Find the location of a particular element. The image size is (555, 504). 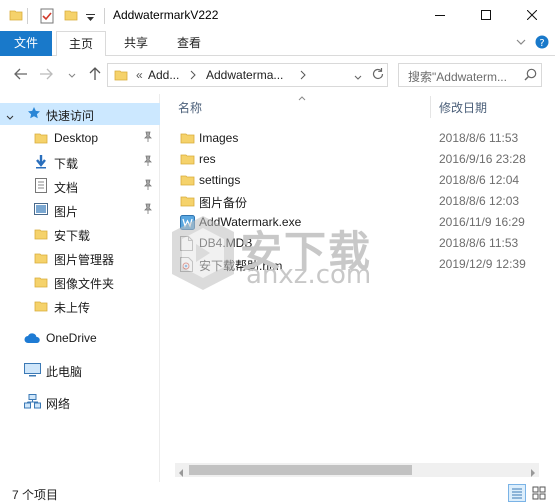

expand-ribbon-icon is located at coordinates (521, 43).